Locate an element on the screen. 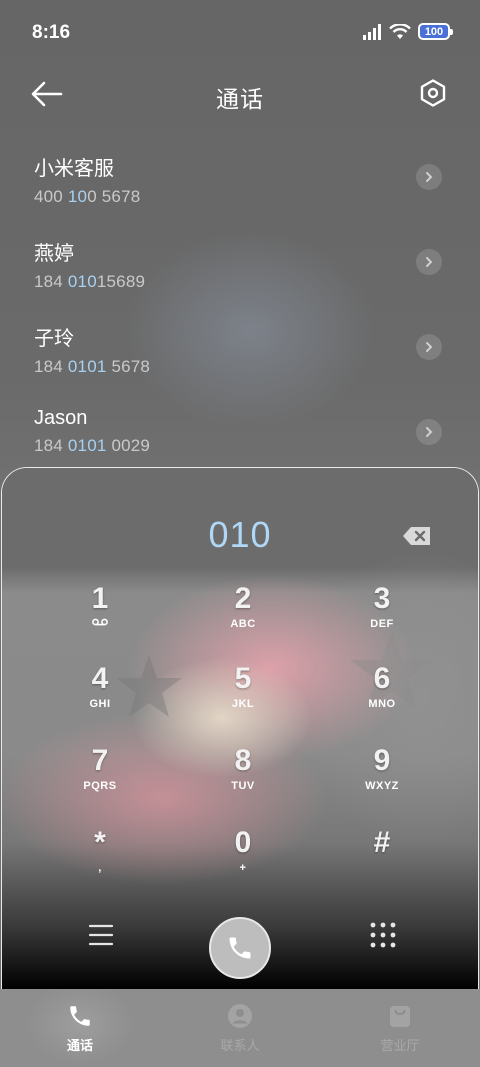  contact-name: 子玲 is located at coordinates (54, 339).